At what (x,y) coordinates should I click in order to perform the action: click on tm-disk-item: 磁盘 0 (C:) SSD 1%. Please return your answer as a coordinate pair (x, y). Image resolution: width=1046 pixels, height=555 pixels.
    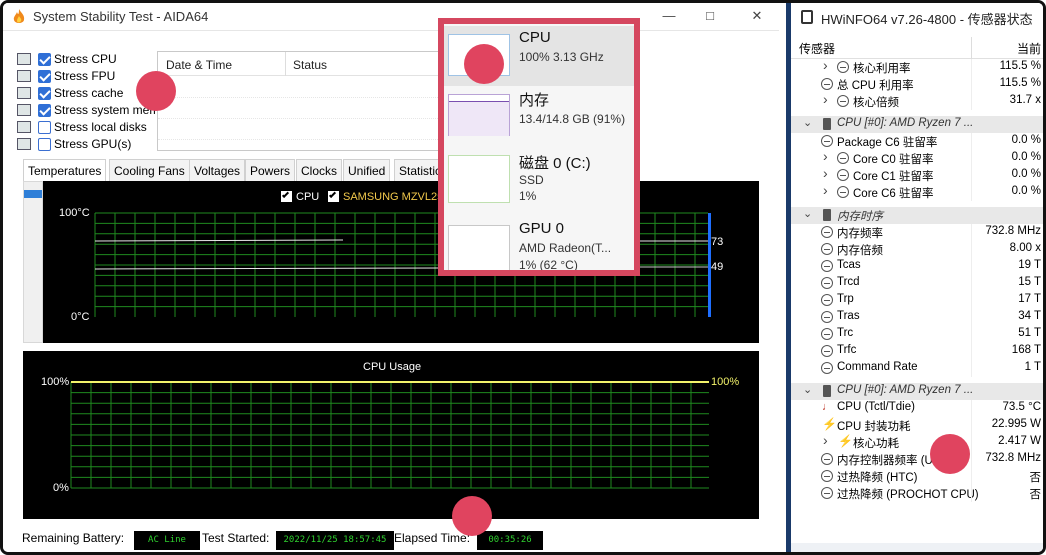
    Looking at the image, I should click on (539, 181).